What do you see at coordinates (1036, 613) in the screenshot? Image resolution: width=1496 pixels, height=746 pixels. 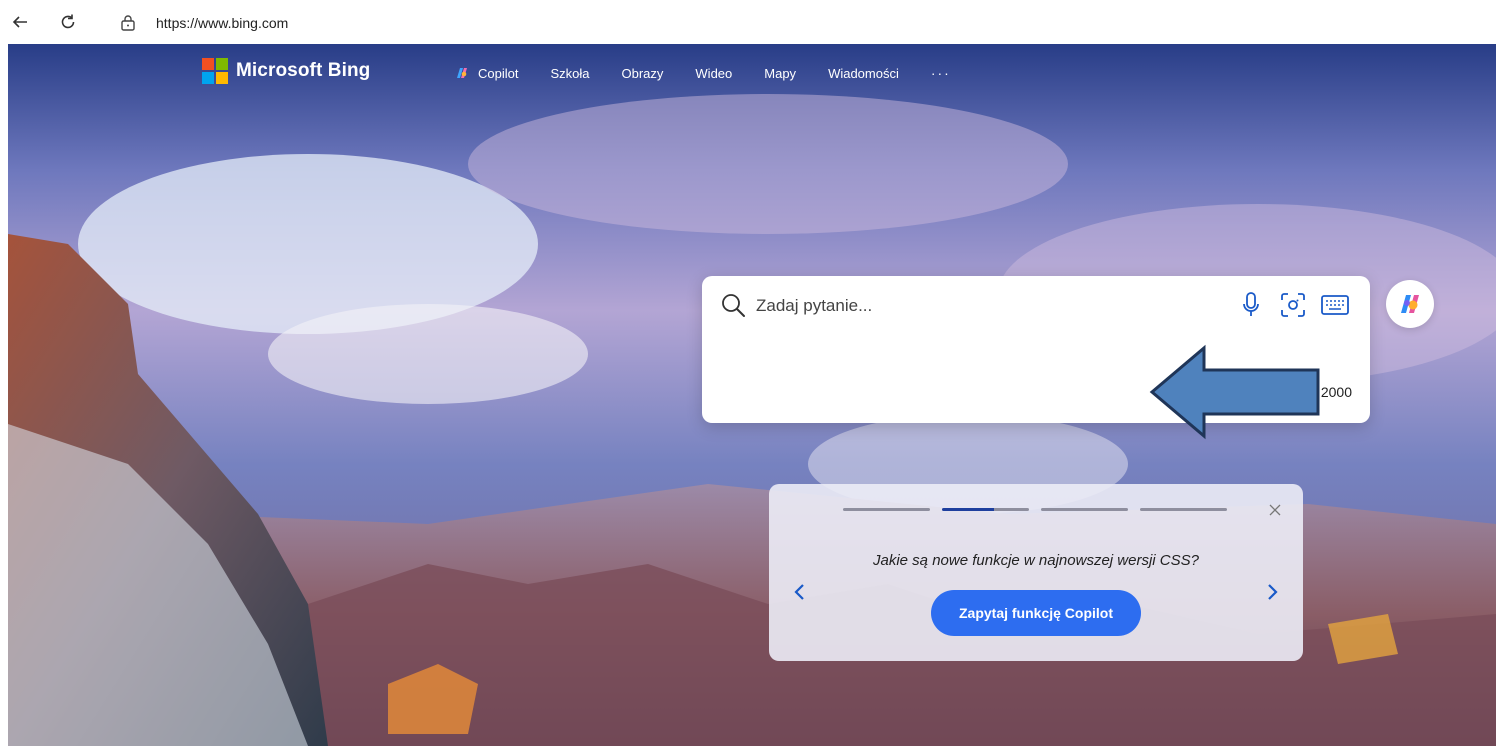 I see `ask-copilot-button: Zapytaj funkcję Copilot` at bounding box center [1036, 613].